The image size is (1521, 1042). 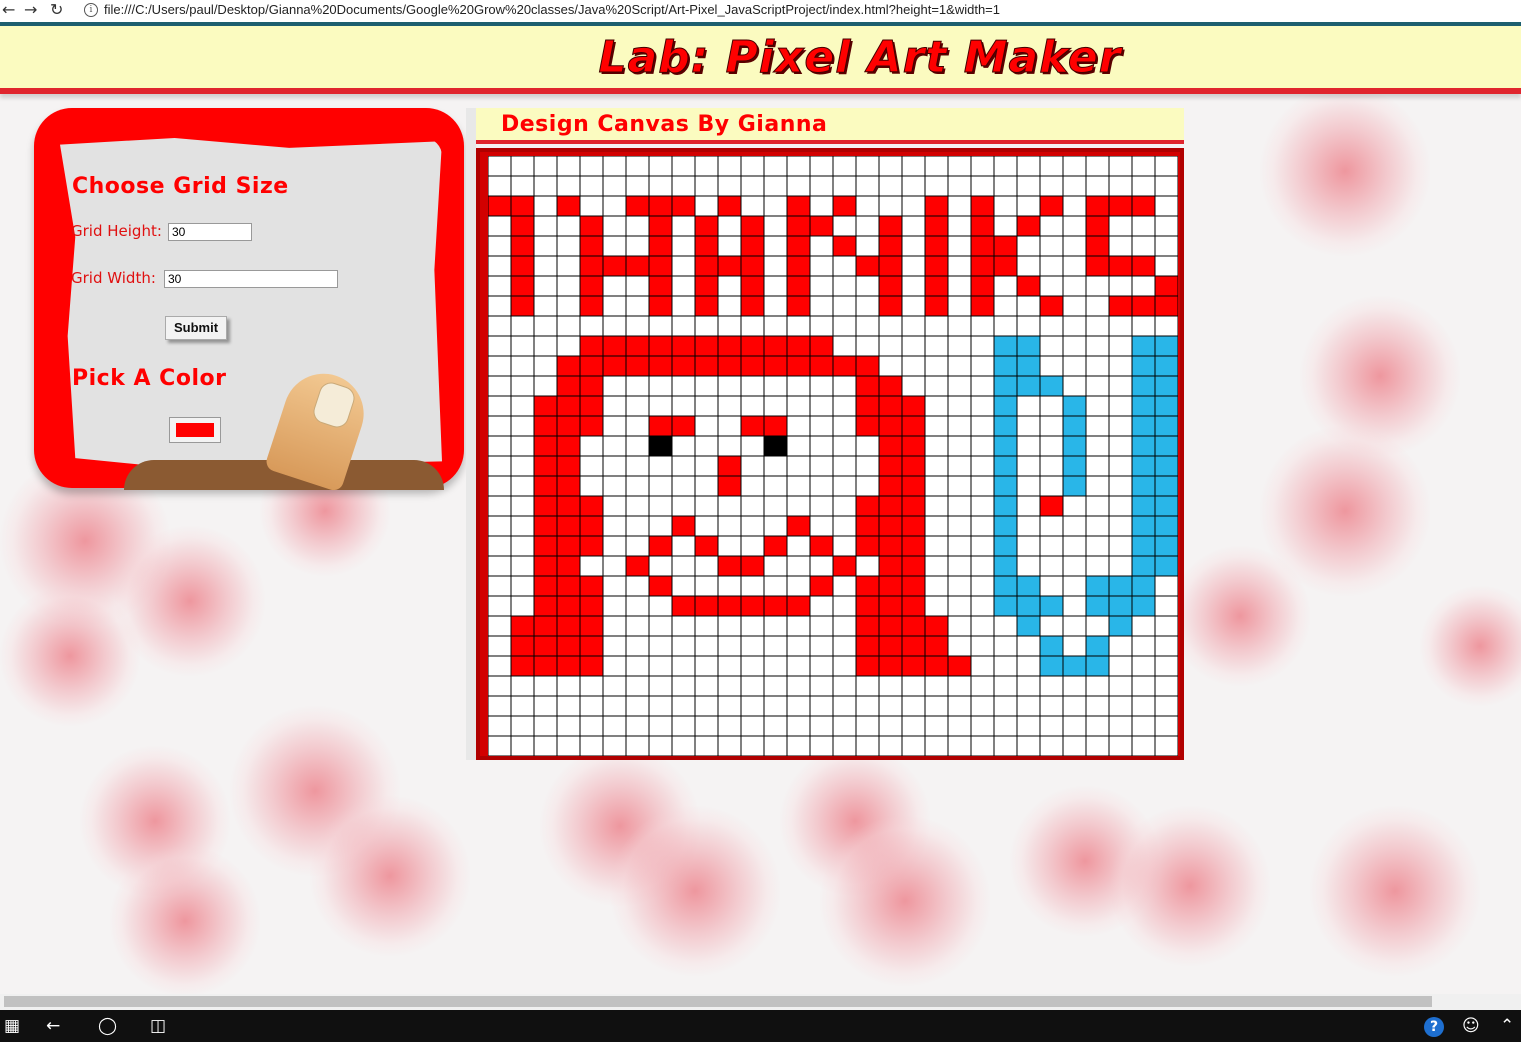 I want to click on grid-width-input, so click(x=251, y=279).